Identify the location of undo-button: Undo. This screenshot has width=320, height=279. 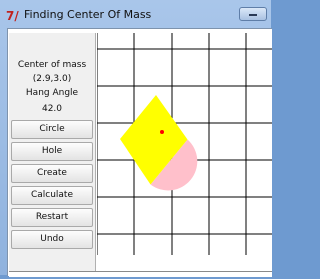
(52, 239).